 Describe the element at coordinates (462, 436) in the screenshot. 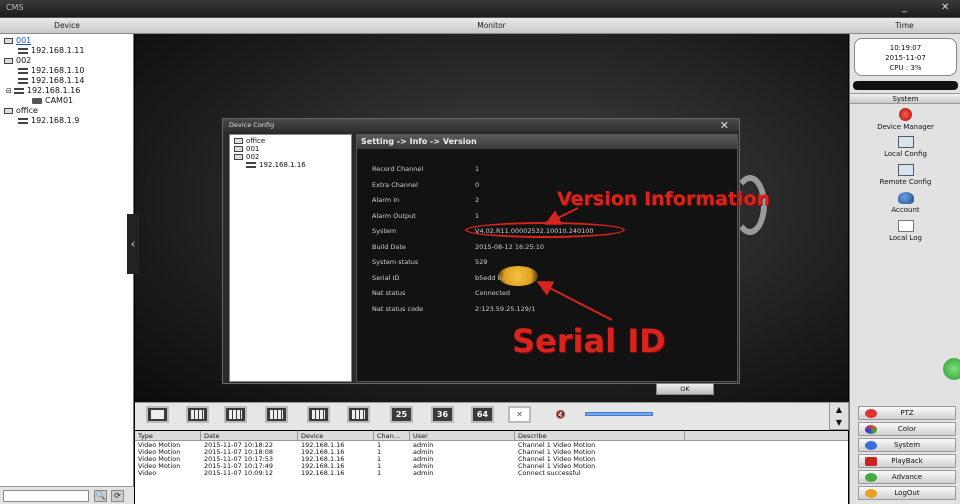

I see `col-user: User` at that location.